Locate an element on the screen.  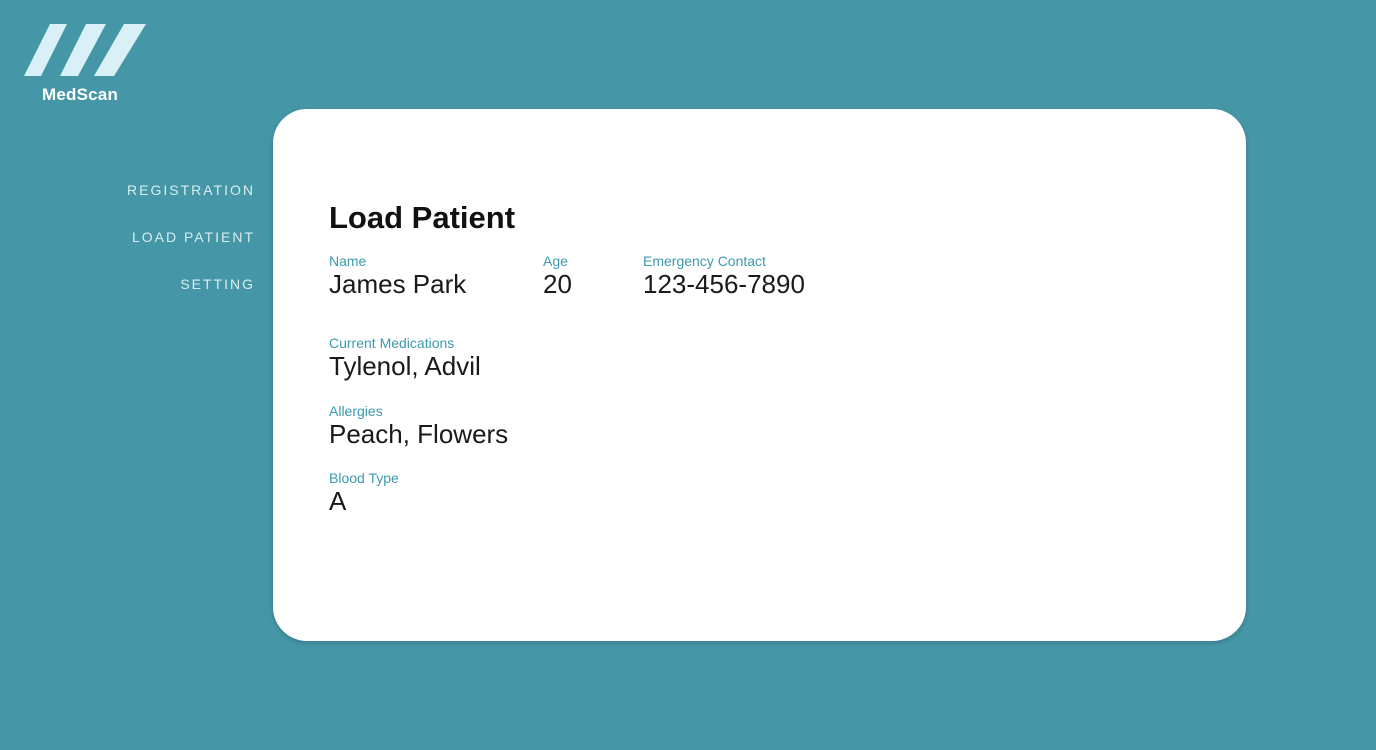
medscan-logo: MedScan is located at coordinates (85, 64).